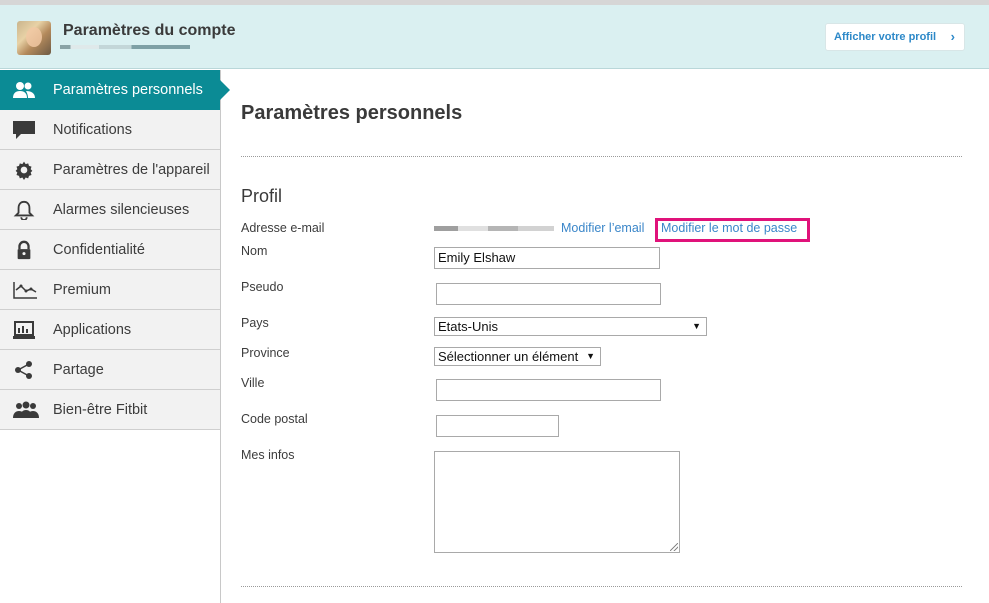 The width and height of the screenshot is (989, 603). Describe the element at coordinates (24, 290) in the screenshot. I see `line-chart-icon` at that location.